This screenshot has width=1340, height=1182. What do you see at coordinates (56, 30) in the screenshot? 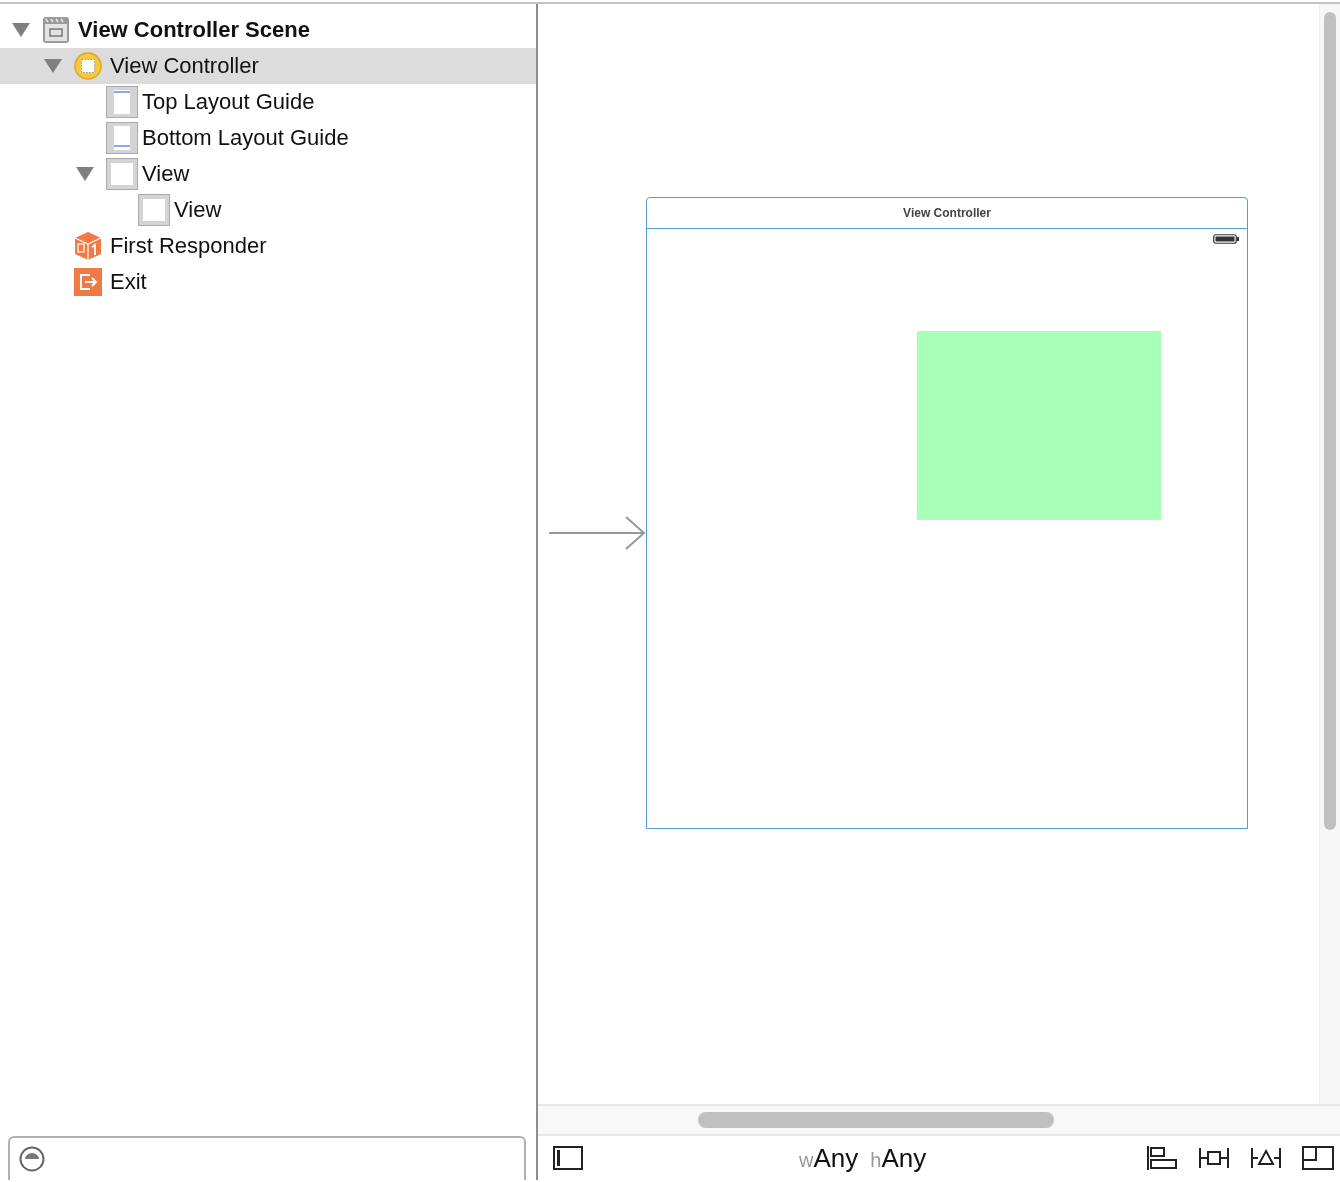
I see `scene-icon` at bounding box center [56, 30].